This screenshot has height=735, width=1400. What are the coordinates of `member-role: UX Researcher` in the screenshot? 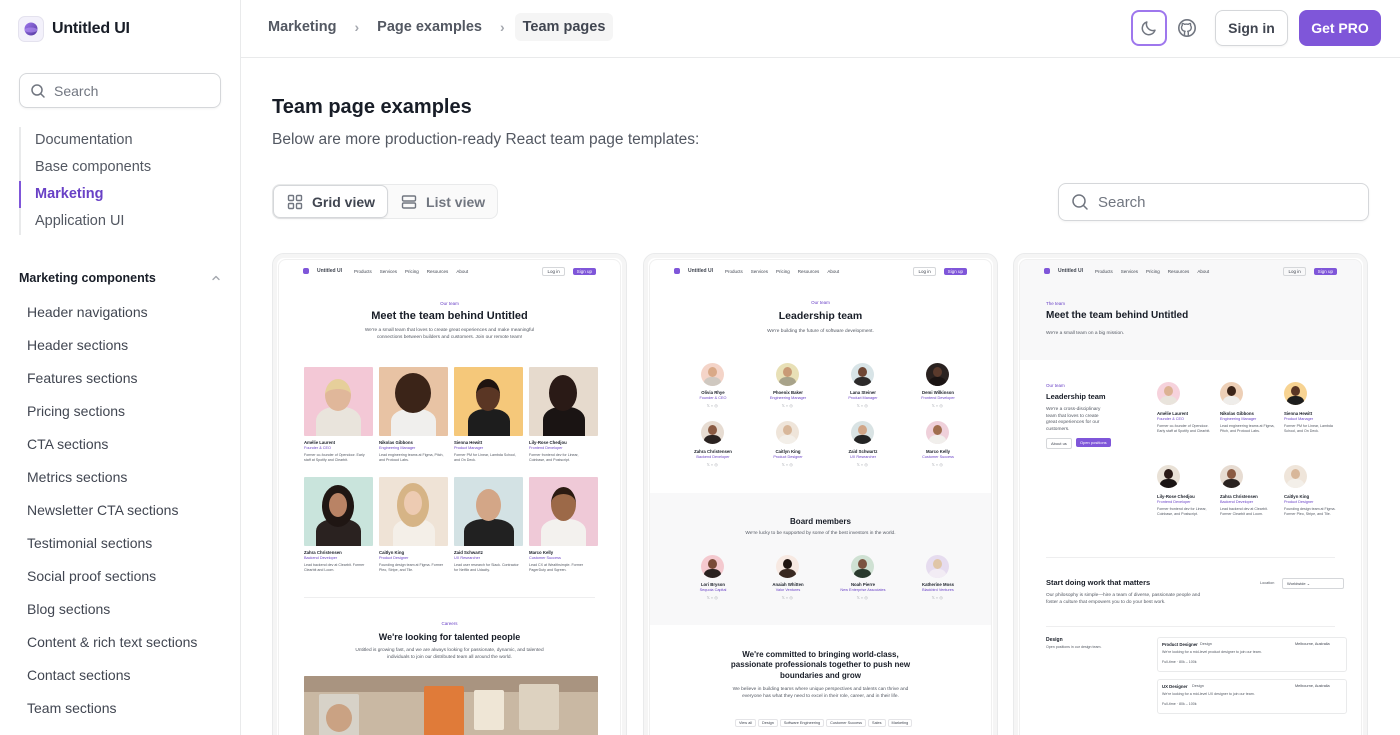 It's located at (467, 558).